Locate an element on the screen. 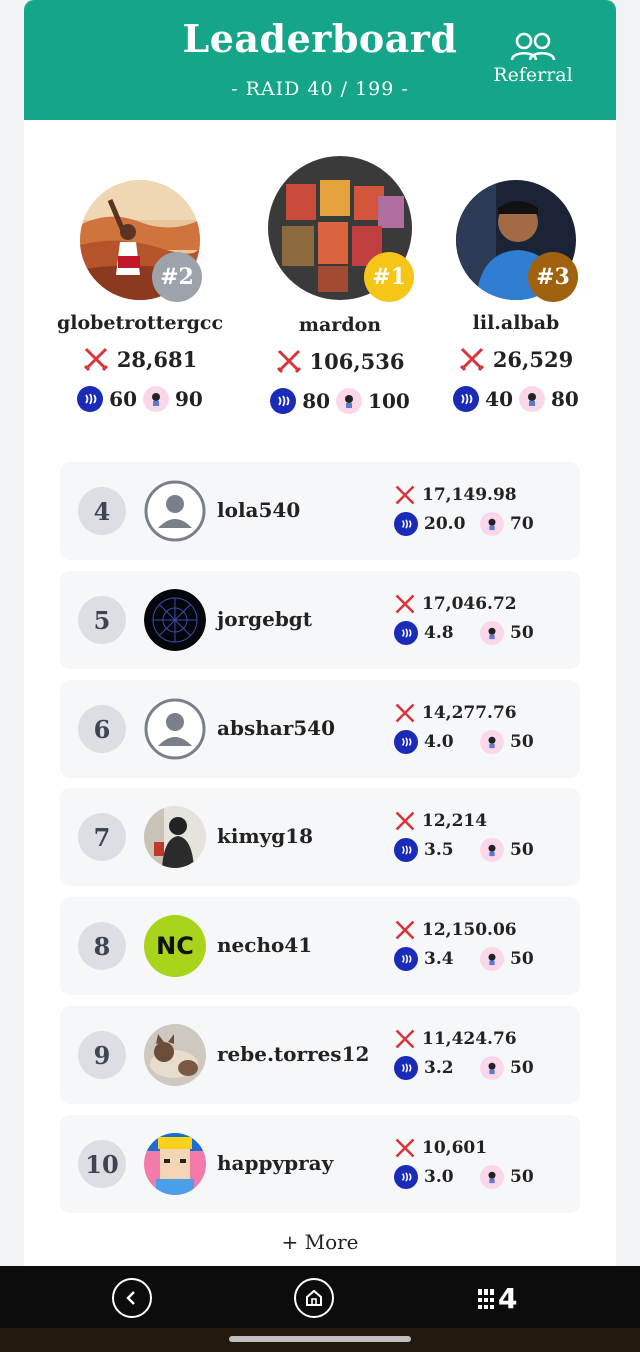 The height and width of the screenshot is (1352, 640). rank-badge: #1 is located at coordinates (389, 277).